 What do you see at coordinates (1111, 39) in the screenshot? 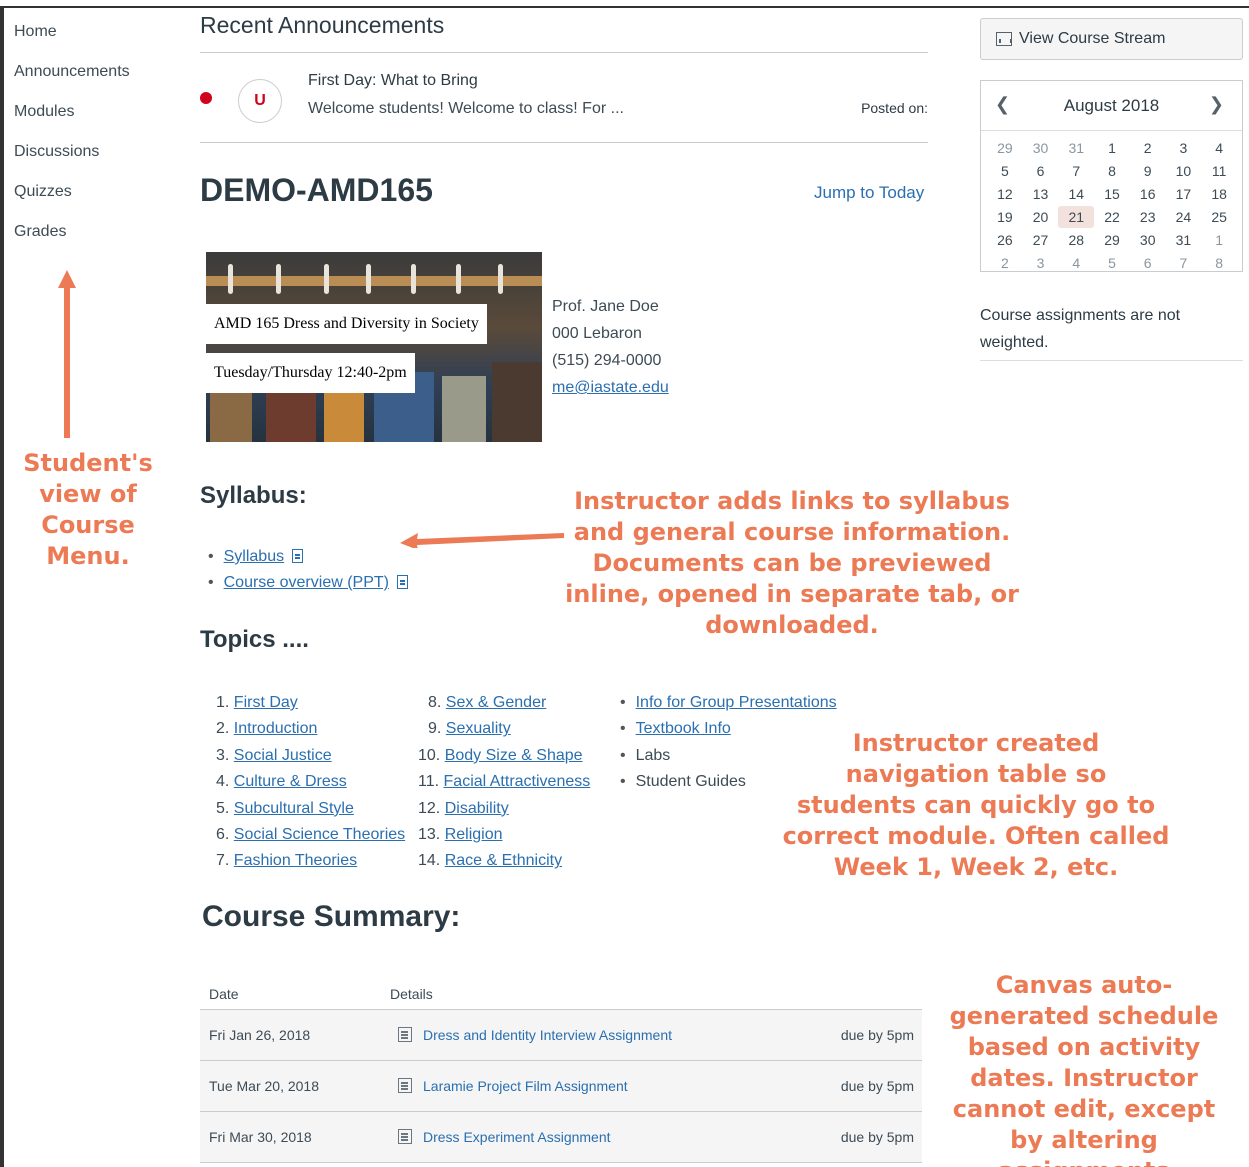
I see `view-course-stream-button: View Course Stream` at bounding box center [1111, 39].